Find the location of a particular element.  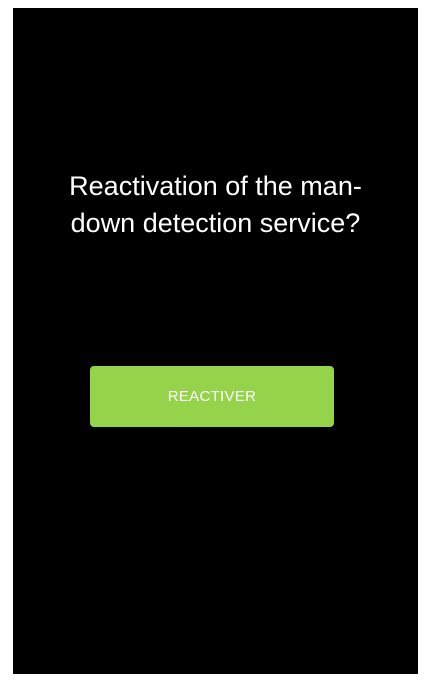

question-line-2: down detection service? is located at coordinates (215, 223).